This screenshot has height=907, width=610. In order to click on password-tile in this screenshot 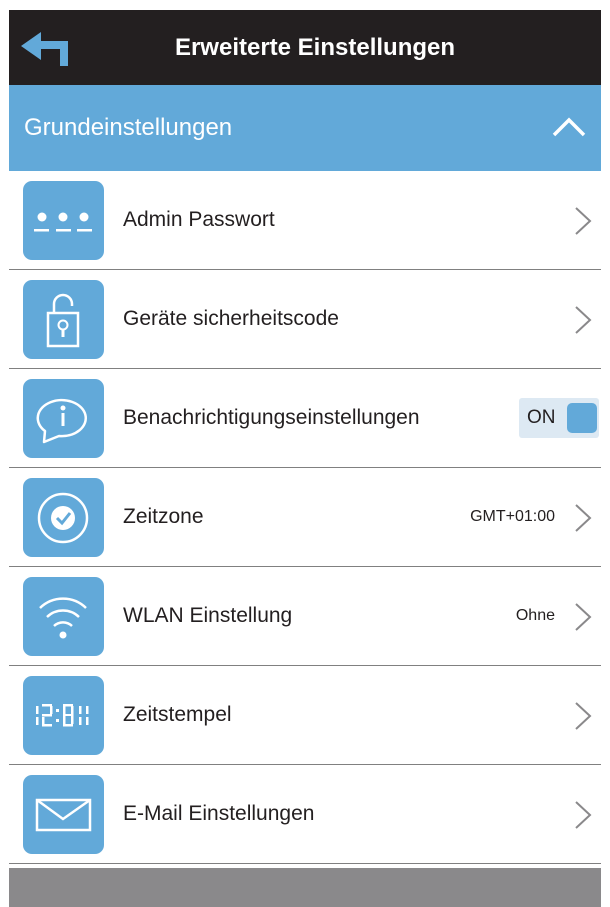, I will do `click(63, 220)`.